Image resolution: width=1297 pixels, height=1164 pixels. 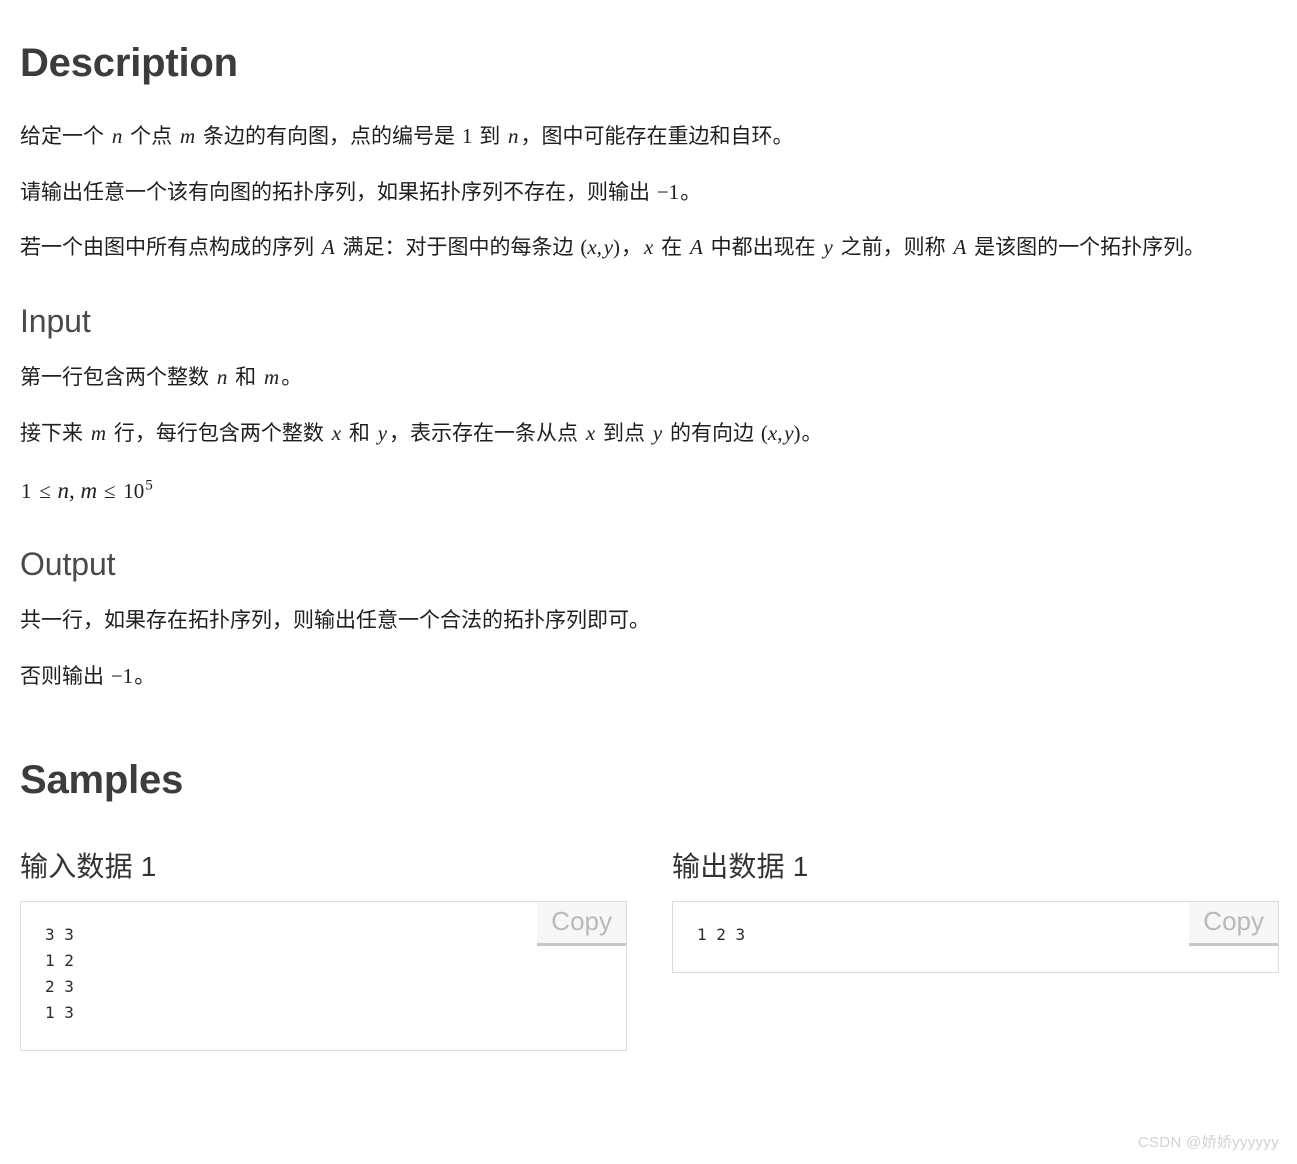 What do you see at coordinates (329, 136) in the screenshot?
I see `text-run: 条边的有向图，点的编号是` at bounding box center [329, 136].